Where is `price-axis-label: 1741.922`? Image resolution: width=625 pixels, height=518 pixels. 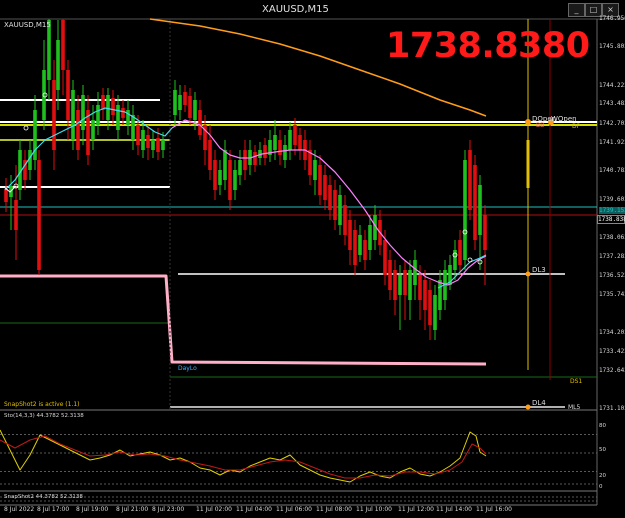
price-axis-label: 1741.922 is located at coordinates (612, 142).